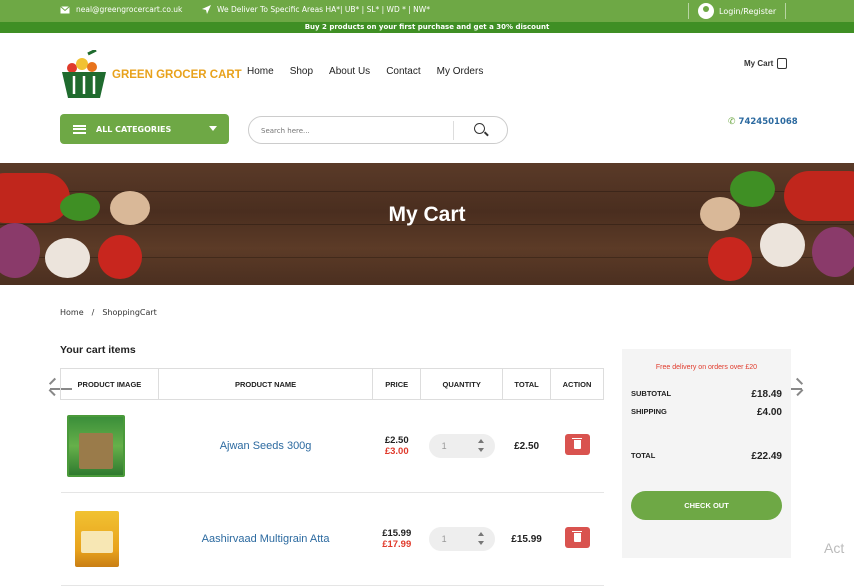 This screenshot has width=854, height=586. What do you see at coordinates (782, 63) in the screenshot?
I see `shopping-bag-icon` at bounding box center [782, 63].